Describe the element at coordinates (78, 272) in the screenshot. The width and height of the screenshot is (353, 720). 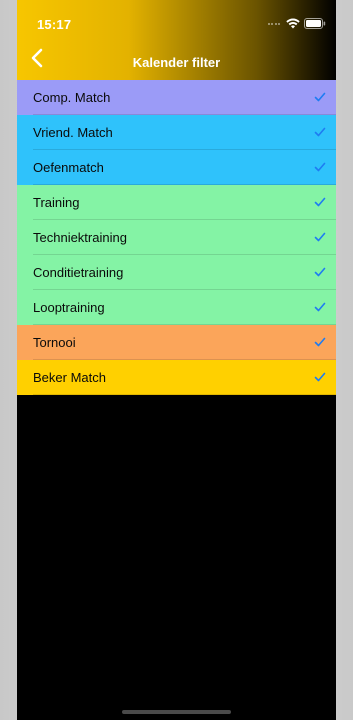
I see `filter-label: Conditietraining` at that location.